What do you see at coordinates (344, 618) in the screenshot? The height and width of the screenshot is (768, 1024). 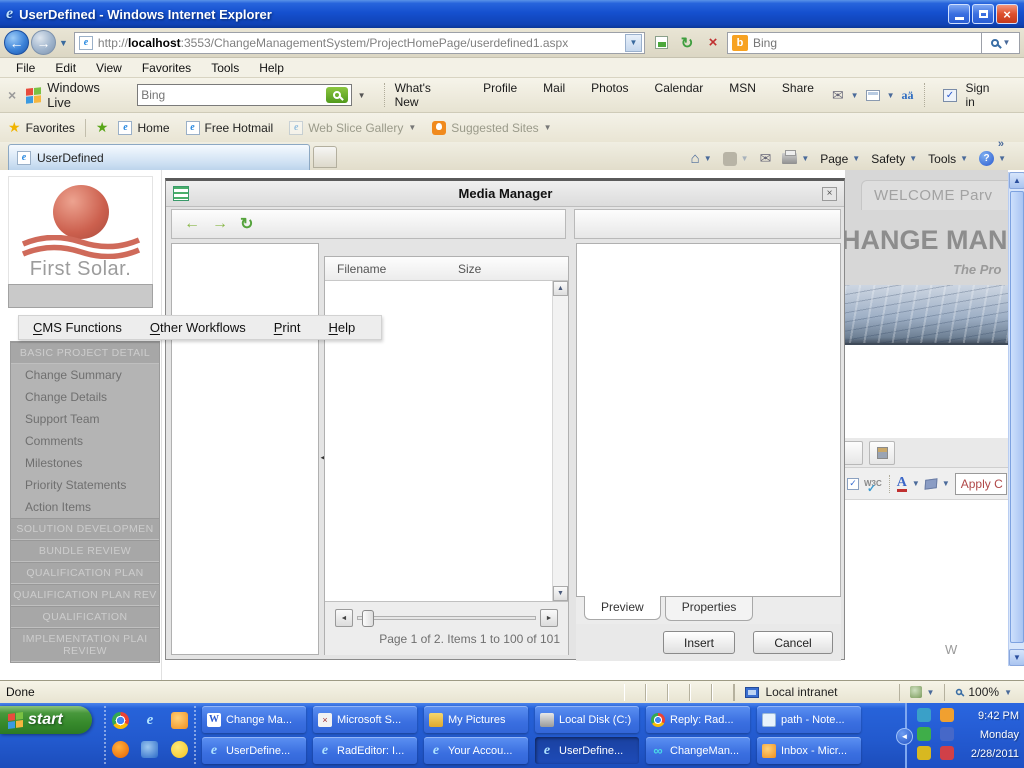 I see `page-prev-icon: ◄` at bounding box center [344, 618].